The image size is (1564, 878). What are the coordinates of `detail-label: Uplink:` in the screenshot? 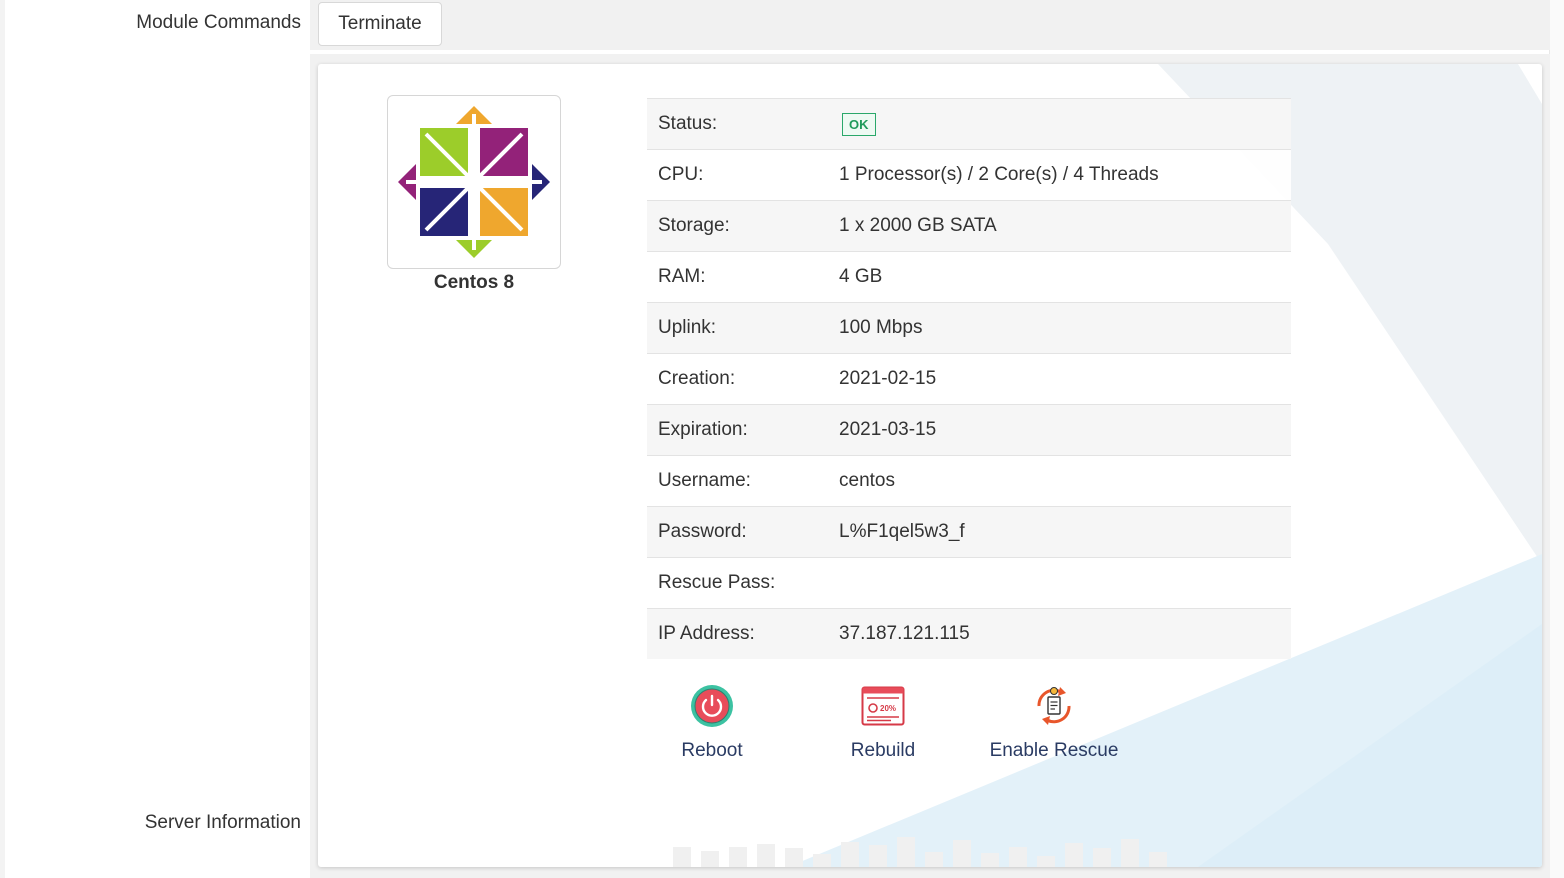 It's located at (743, 328).